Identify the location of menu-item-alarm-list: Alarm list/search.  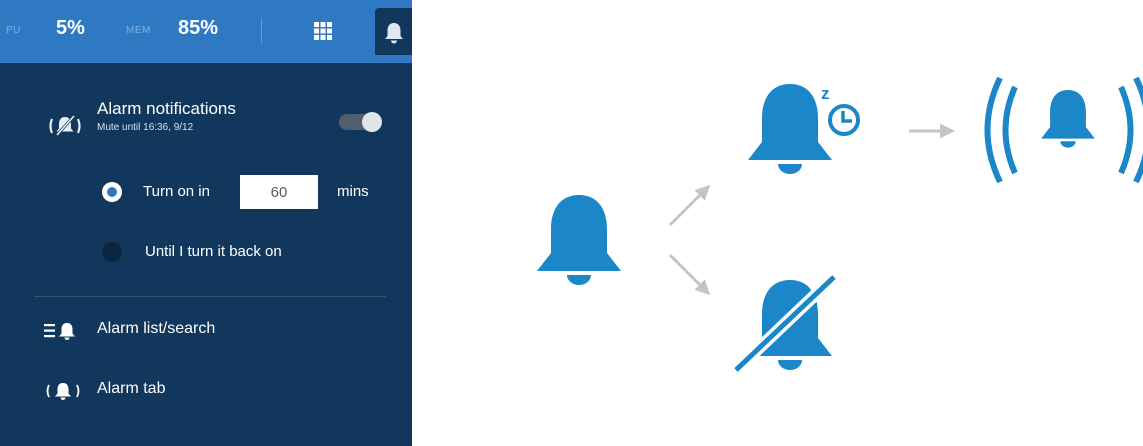
(206, 330).